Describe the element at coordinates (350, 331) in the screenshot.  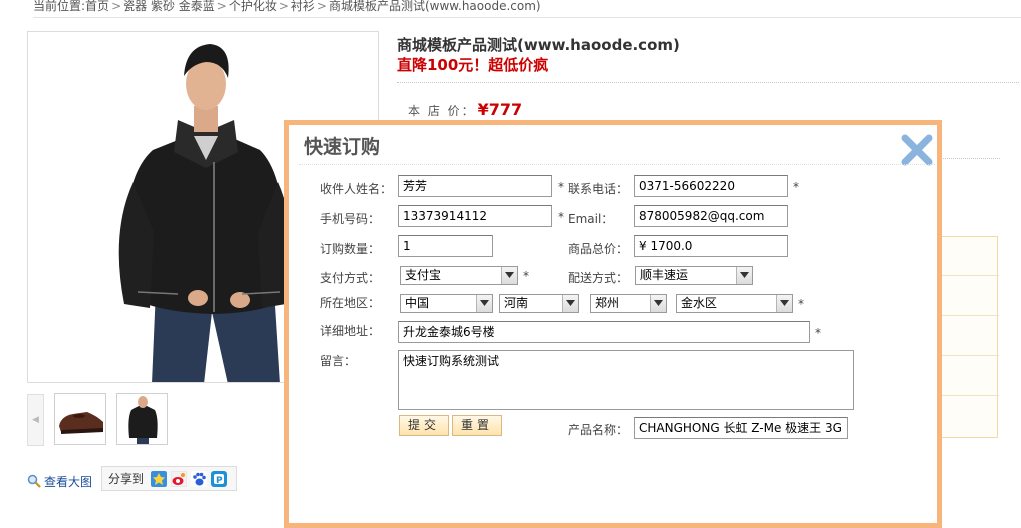
I see `address-label: 详细地址：` at that location.